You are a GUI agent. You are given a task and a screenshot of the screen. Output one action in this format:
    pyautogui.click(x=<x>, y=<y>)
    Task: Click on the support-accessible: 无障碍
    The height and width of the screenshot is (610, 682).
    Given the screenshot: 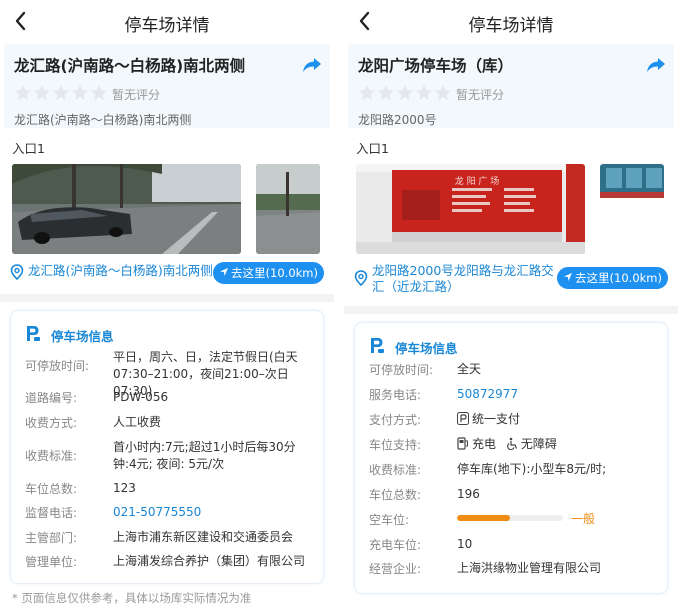 What is the action you would take?
    pyautogui.click(x=538, y=444)
    